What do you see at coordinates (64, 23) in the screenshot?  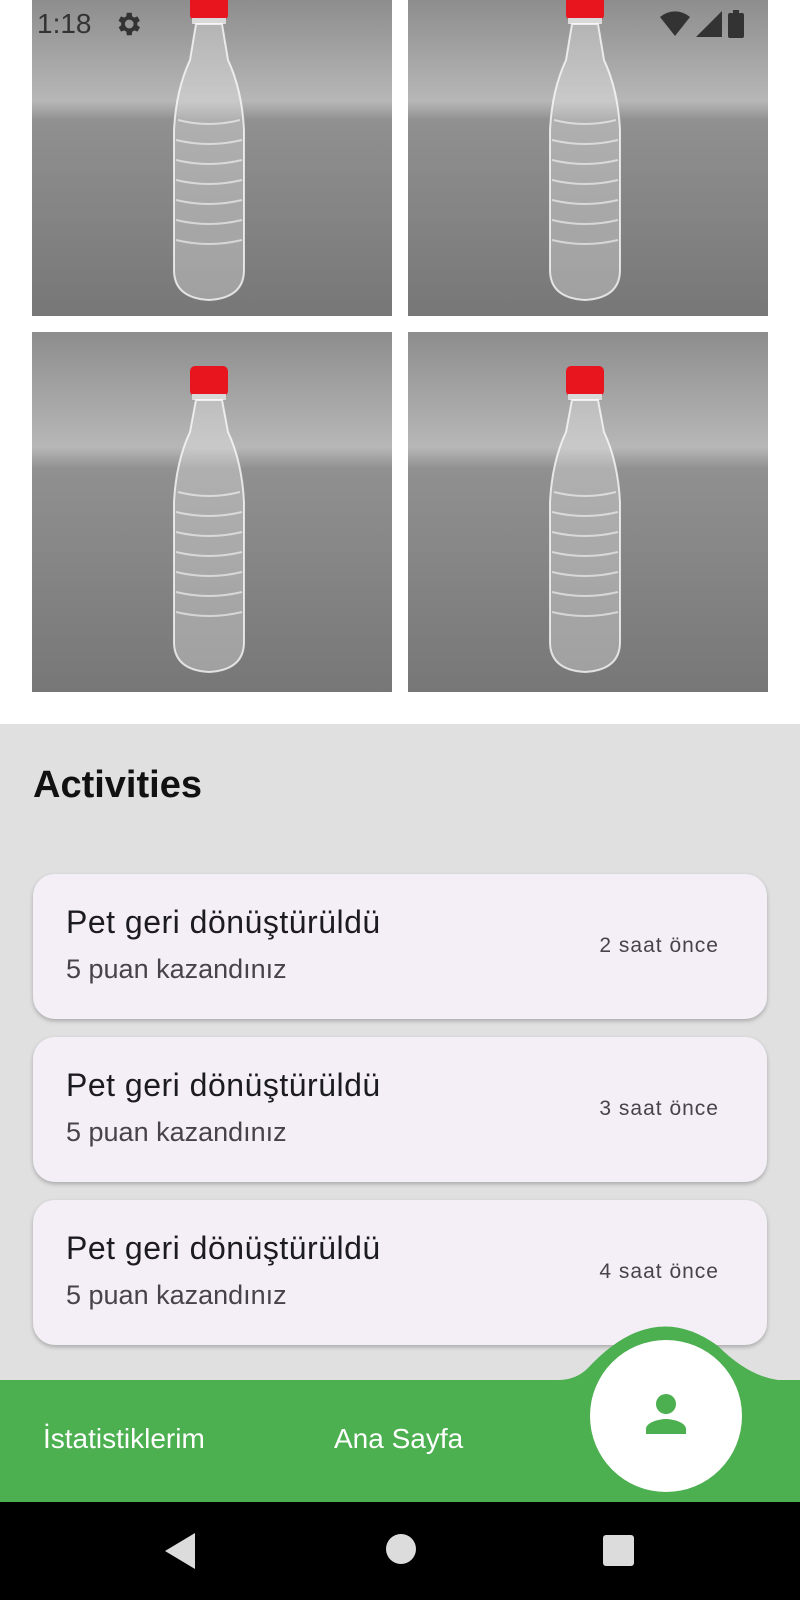 I see `status-time: 1:18` at bounding box center [64, 23].